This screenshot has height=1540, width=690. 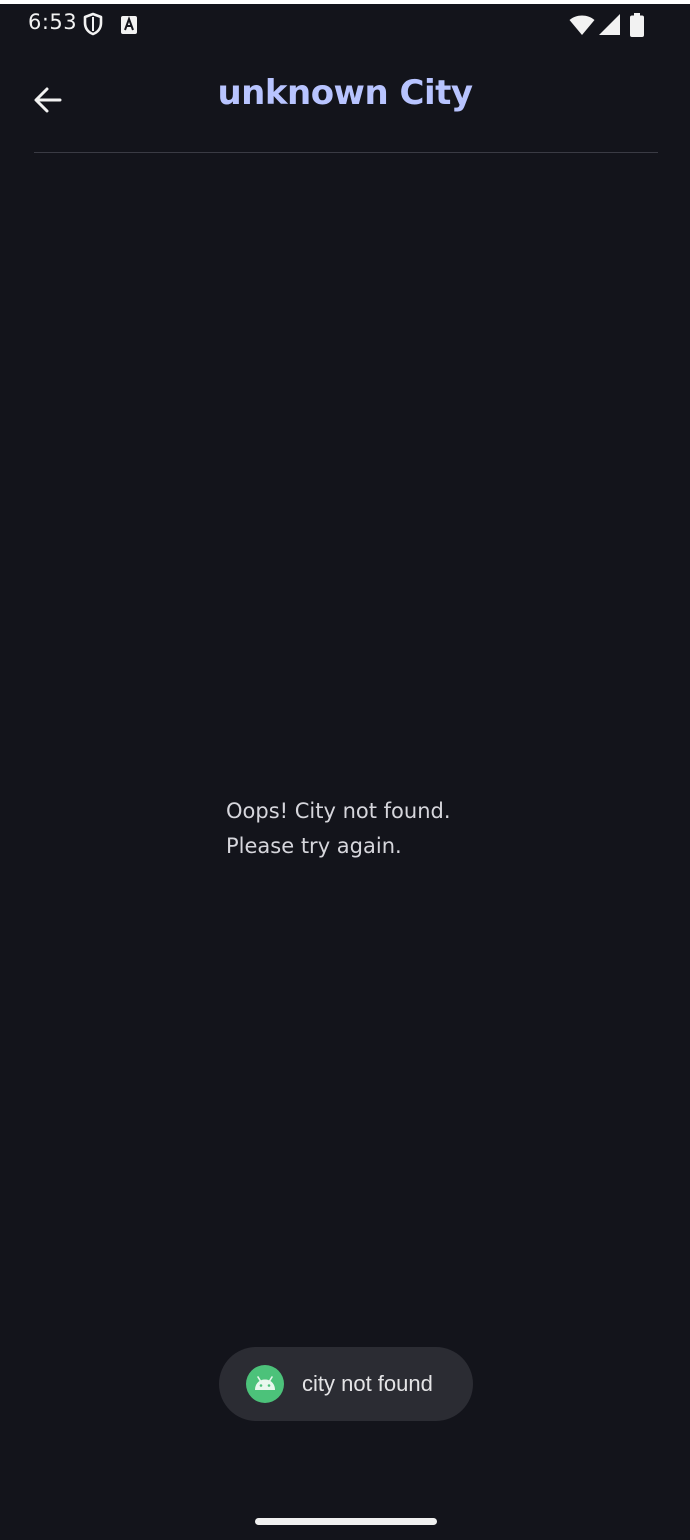 What do you see at coordinates (53, 22) in the screenshot?
I see `status-time: 6:53` at bounding box center [53, 22].